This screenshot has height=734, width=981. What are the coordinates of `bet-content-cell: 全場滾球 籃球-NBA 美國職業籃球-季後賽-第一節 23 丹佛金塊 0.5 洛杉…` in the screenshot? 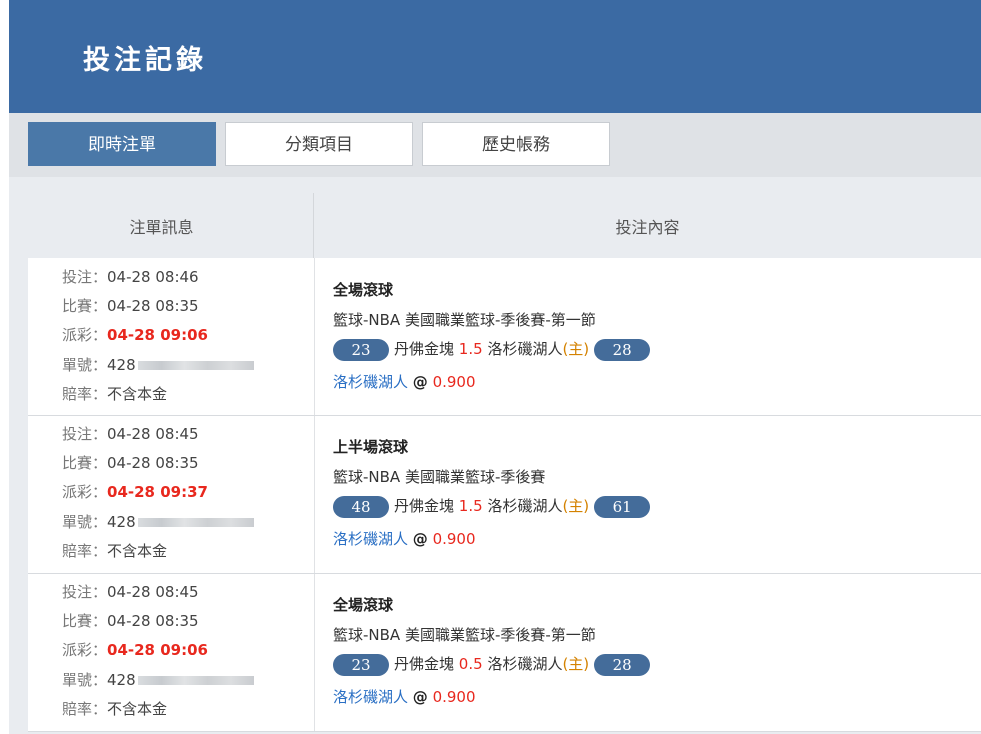 It's located at (657, 652).